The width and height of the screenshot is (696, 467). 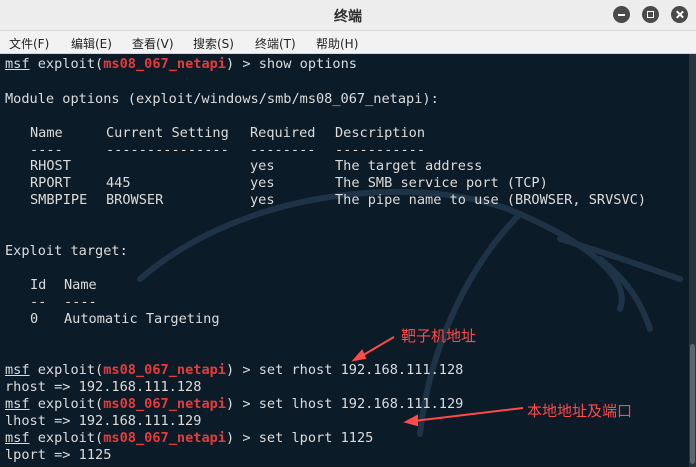 I want to click on minimize-button, so click(x=621, y=14).